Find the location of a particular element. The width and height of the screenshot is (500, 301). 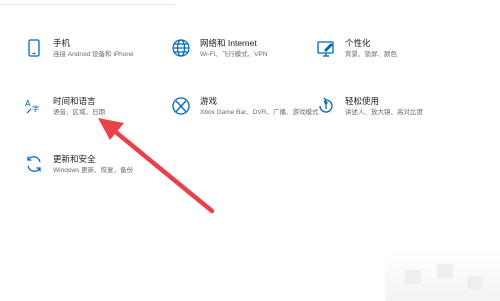

header-divider is located at coordinates (87, 4).